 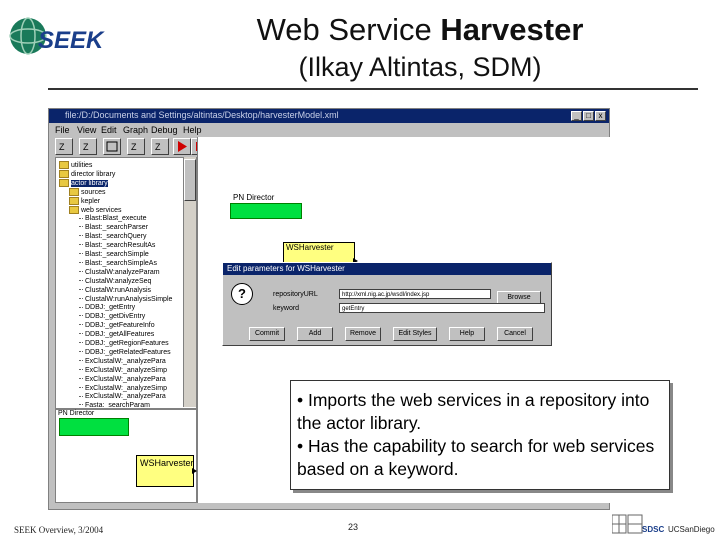 I want to click on run-button, so click(x=182, y=146).